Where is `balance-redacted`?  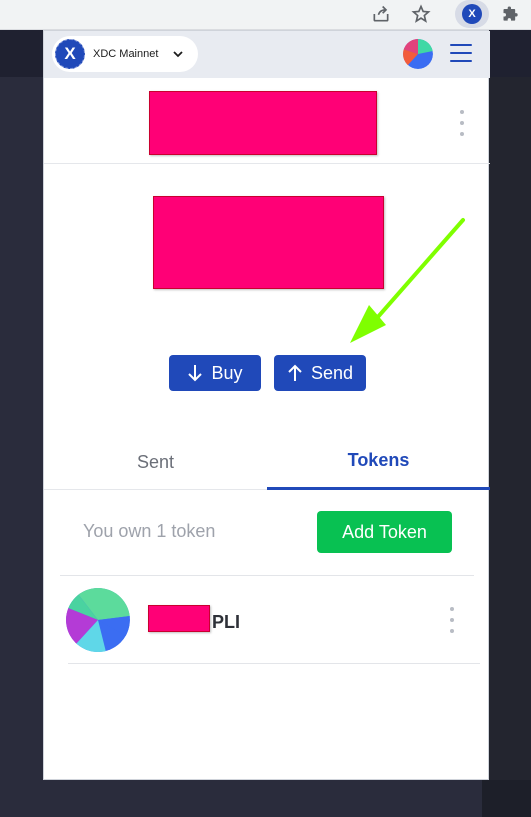
balance-redacted is located at coordinates (268, 242).